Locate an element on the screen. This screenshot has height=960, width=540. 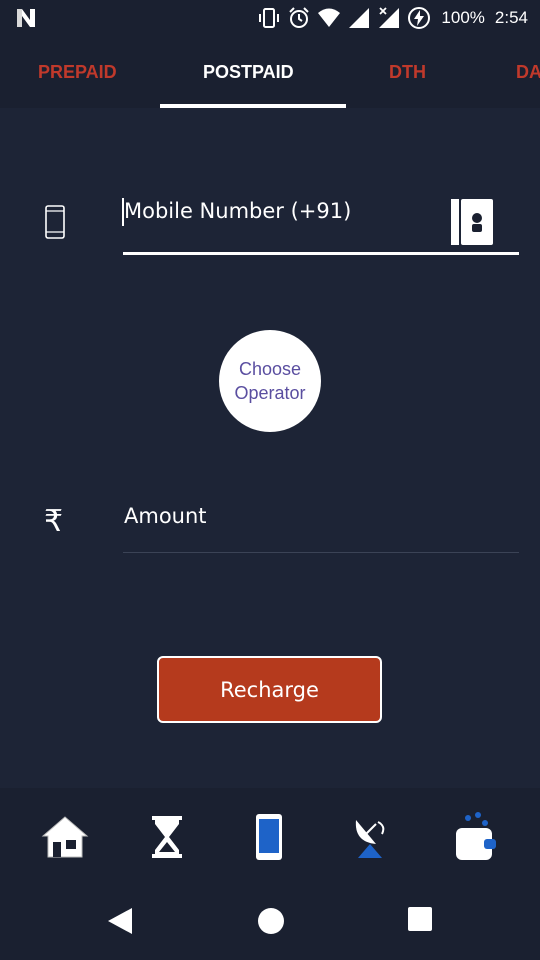
status-bar: 100% 2:54 is located at coordinates (270, 18).